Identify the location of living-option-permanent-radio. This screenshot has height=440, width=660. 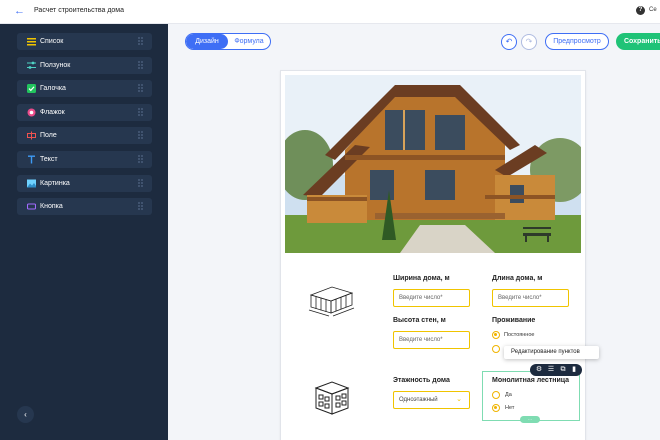
(496, 335).